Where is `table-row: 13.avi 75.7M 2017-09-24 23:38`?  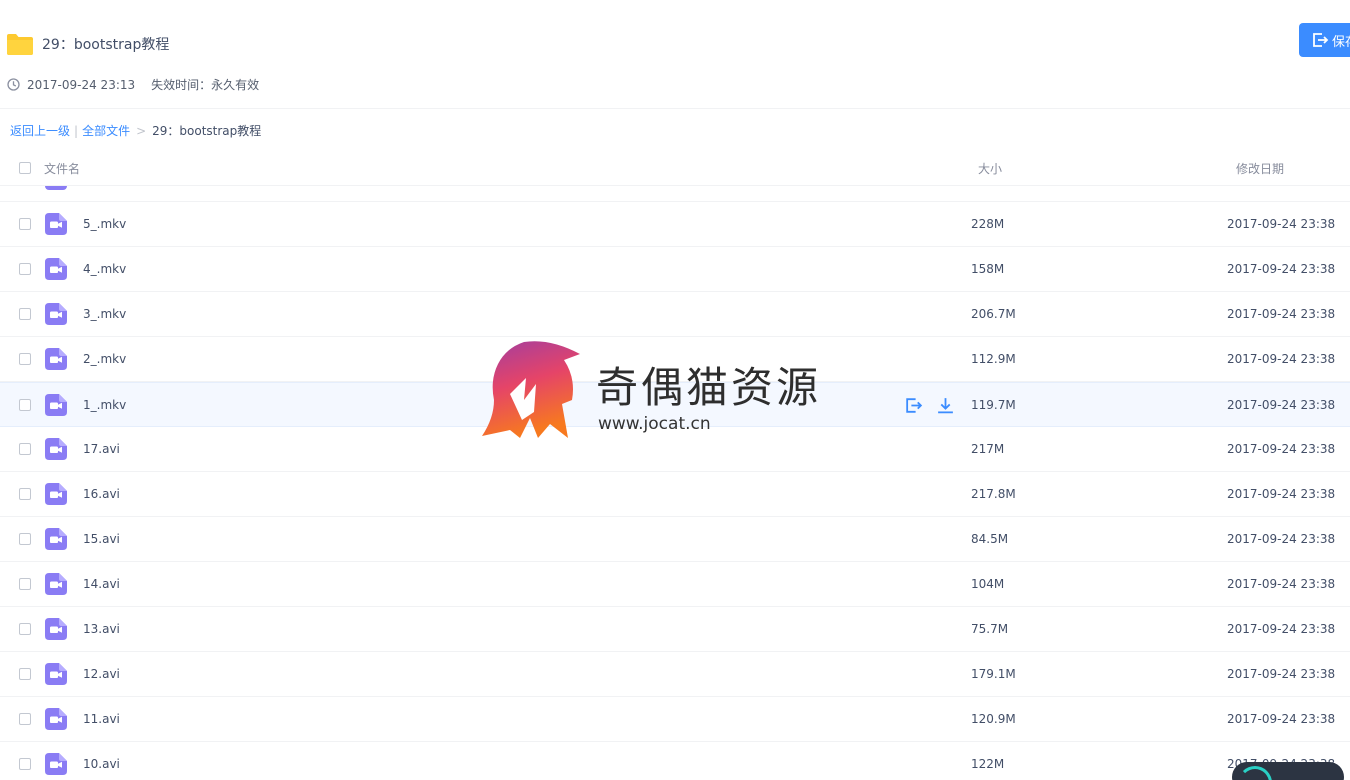
table-row: 13.avi 75.7M 2017-09-24 23:38 is located at coordinates (675, 629).